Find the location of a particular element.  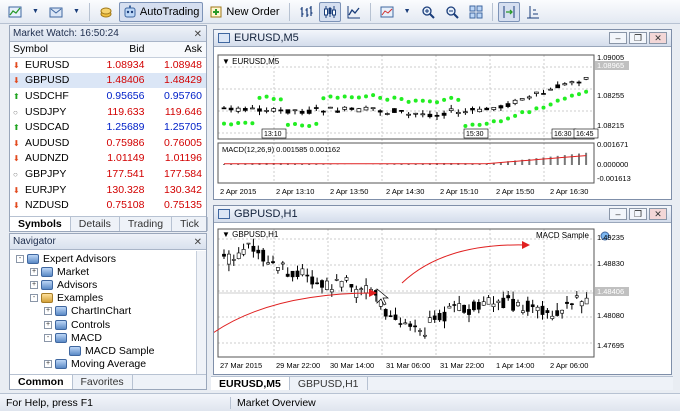

templates-button is located at coordinates (387, 12).